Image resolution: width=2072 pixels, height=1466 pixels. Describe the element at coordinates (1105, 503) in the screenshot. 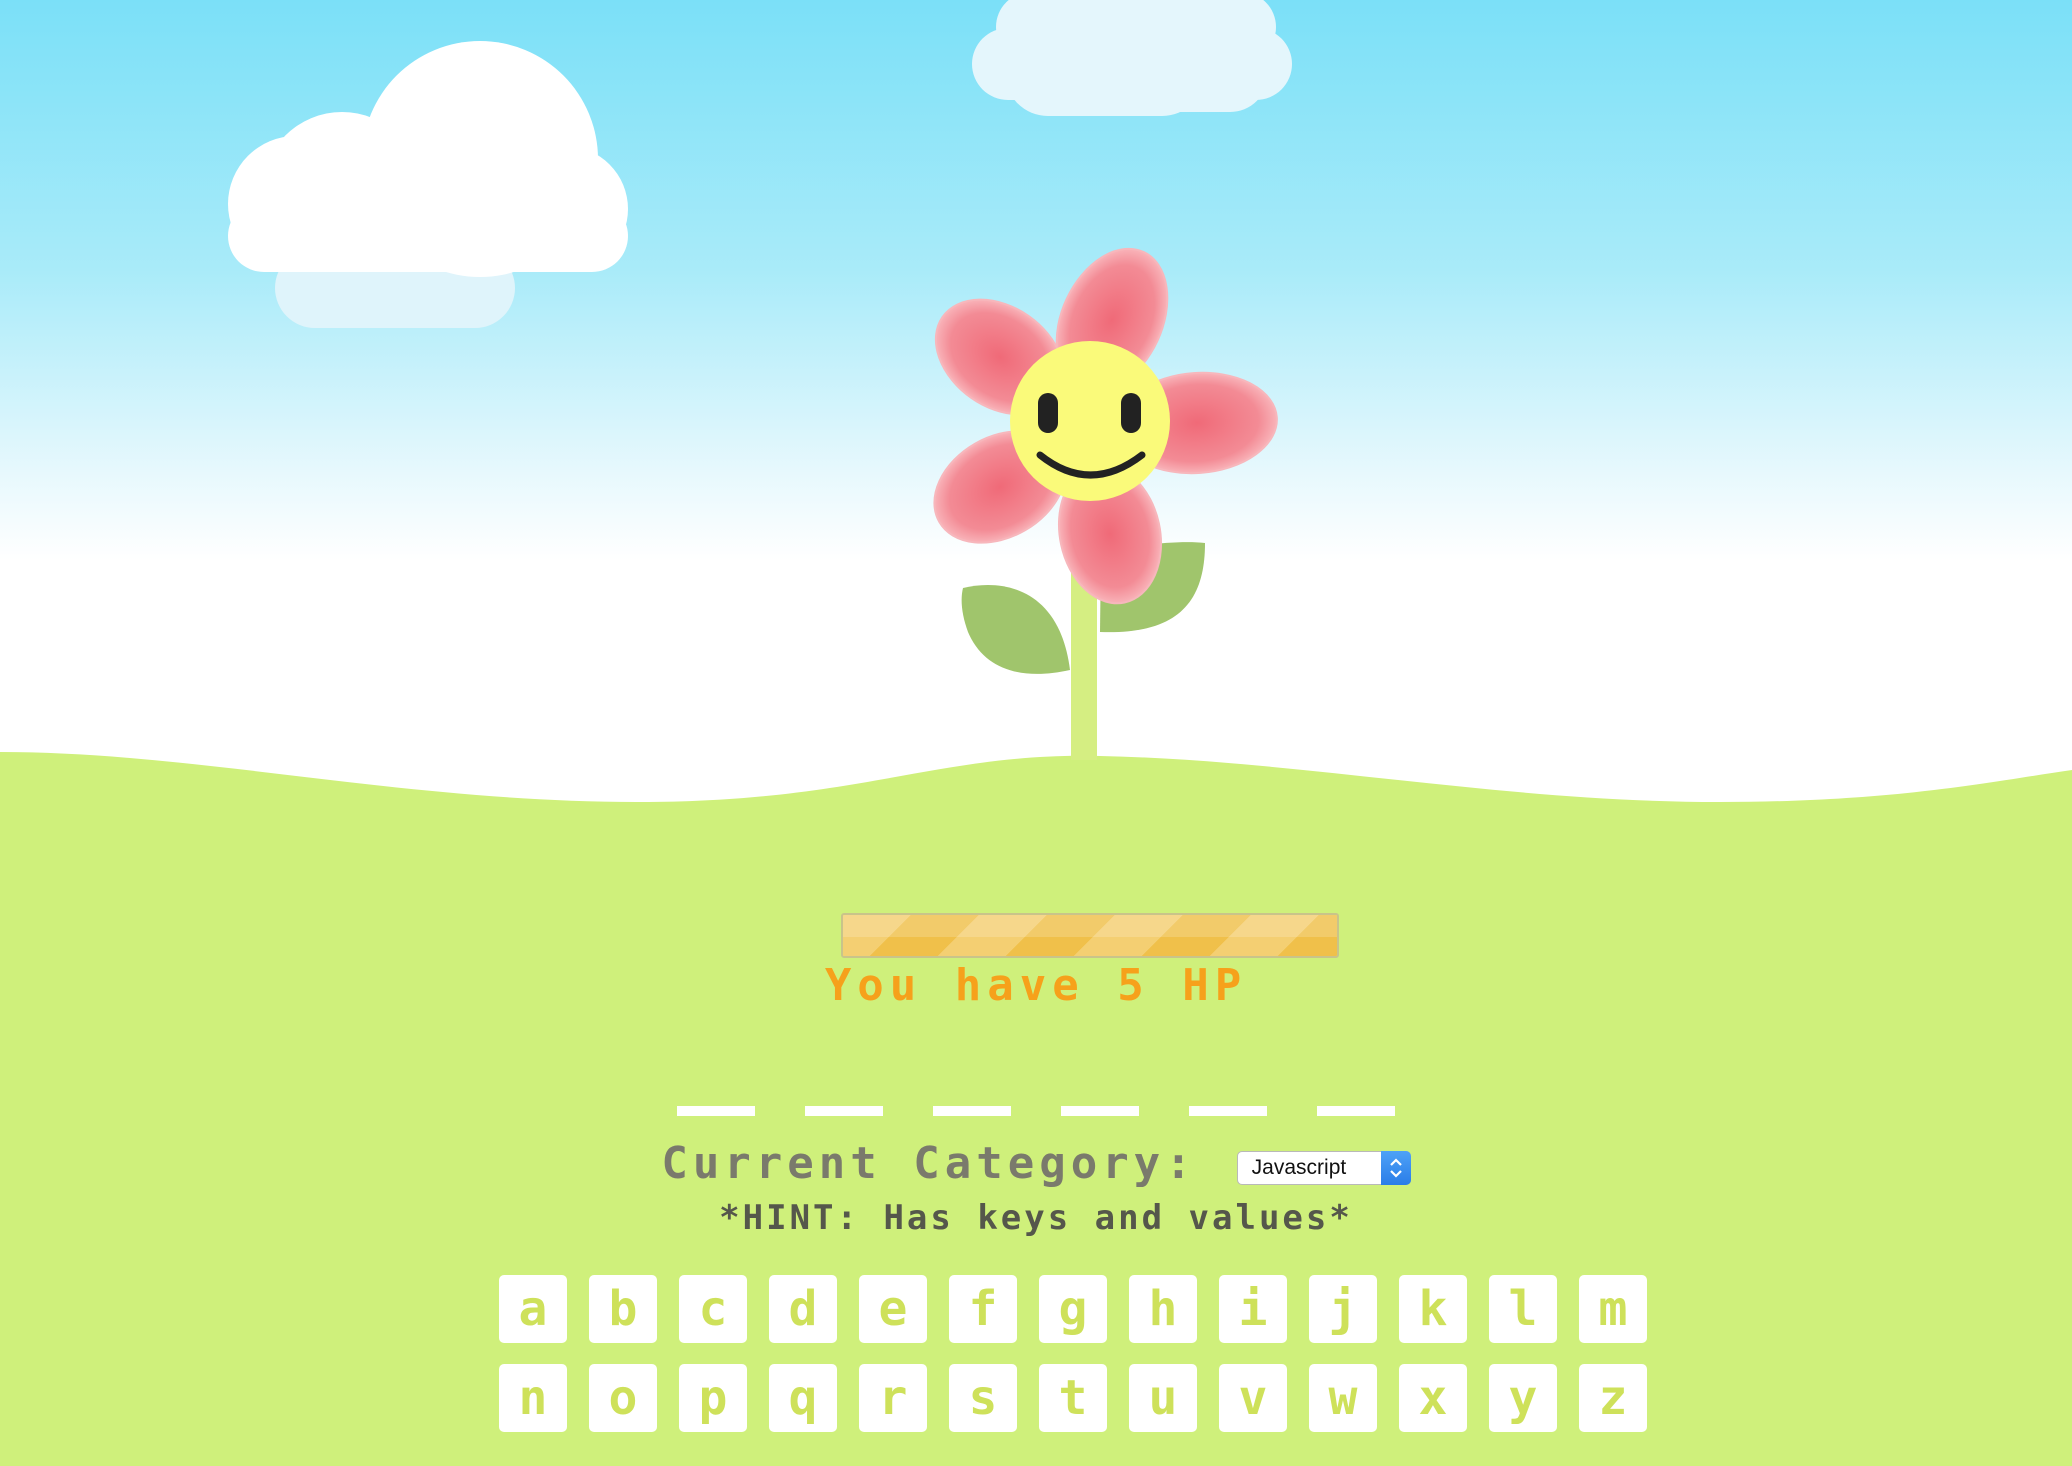

I see `smiling-flower-icon` at that location.